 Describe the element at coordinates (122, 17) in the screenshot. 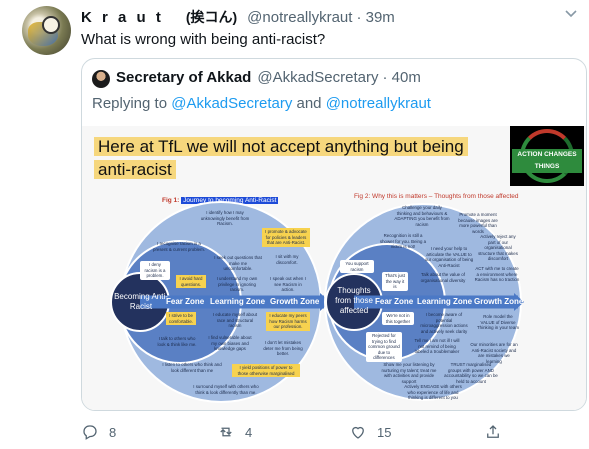

I see `author-display-name: K r a u t` at that location.